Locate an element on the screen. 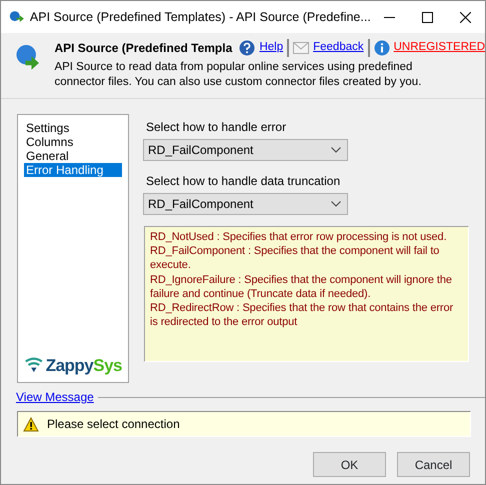  close-icon is located at coordinates (466, 17).